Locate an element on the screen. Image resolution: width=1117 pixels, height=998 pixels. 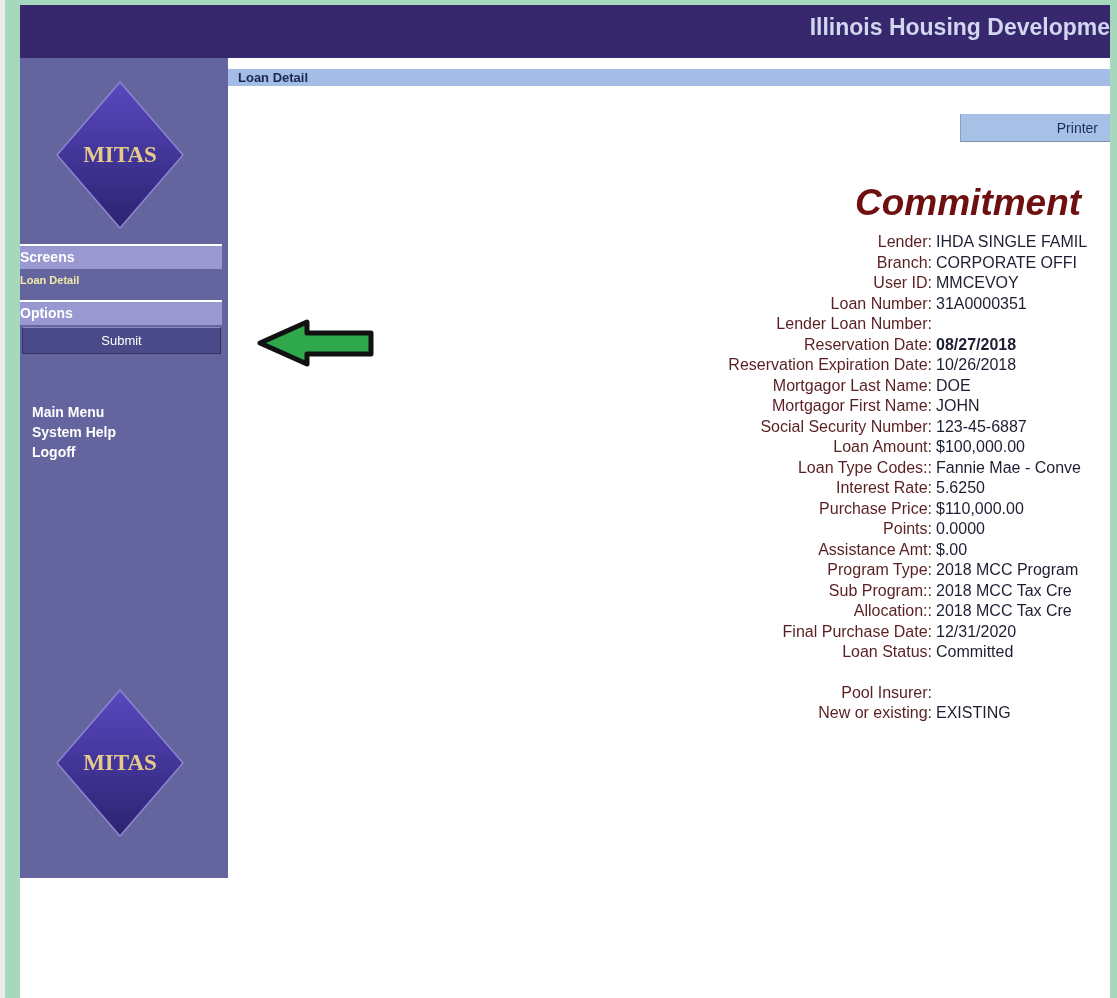
field-label: Loan Amount: is located at coordinates (882, 447).